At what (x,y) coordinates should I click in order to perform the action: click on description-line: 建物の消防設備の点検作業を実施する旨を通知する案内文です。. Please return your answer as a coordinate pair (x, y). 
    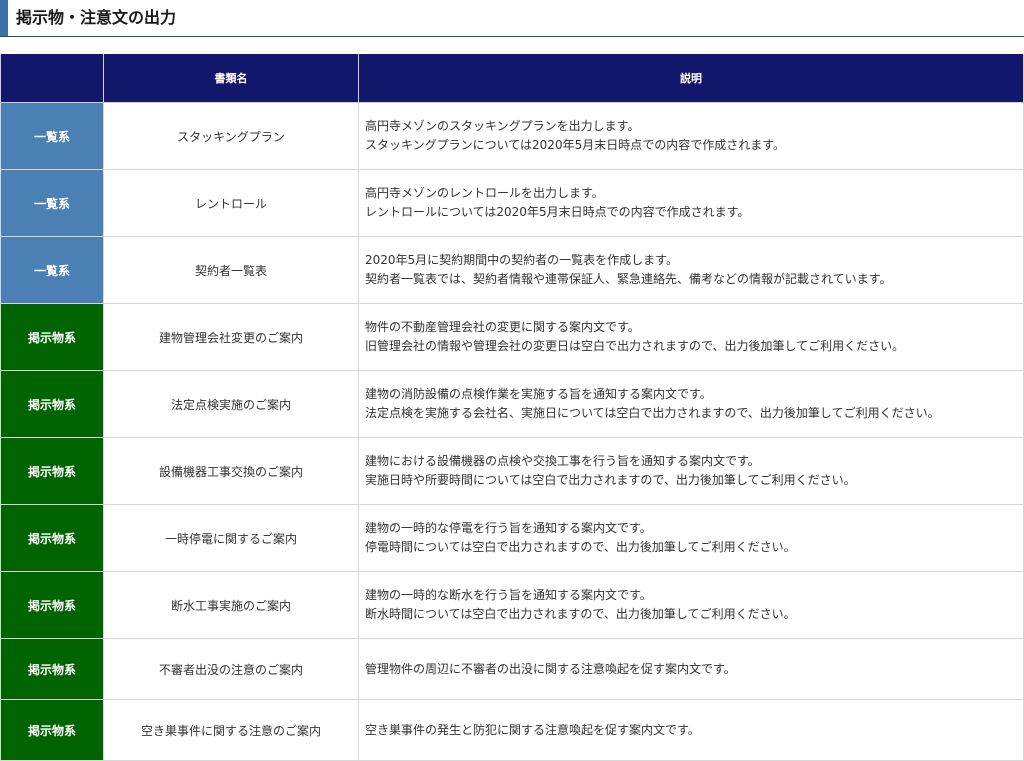
    Looking at the image, I should click on (538, 394).